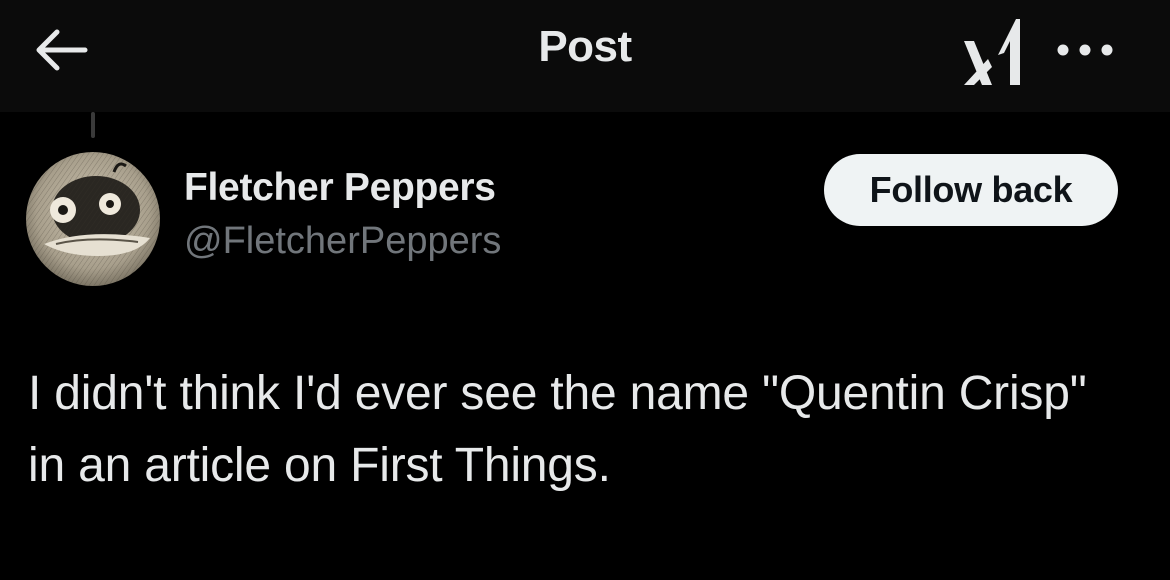 This screenshot has height=580, width=1170. I want to click on follow-back-button: Follow back, so click(971, 190).